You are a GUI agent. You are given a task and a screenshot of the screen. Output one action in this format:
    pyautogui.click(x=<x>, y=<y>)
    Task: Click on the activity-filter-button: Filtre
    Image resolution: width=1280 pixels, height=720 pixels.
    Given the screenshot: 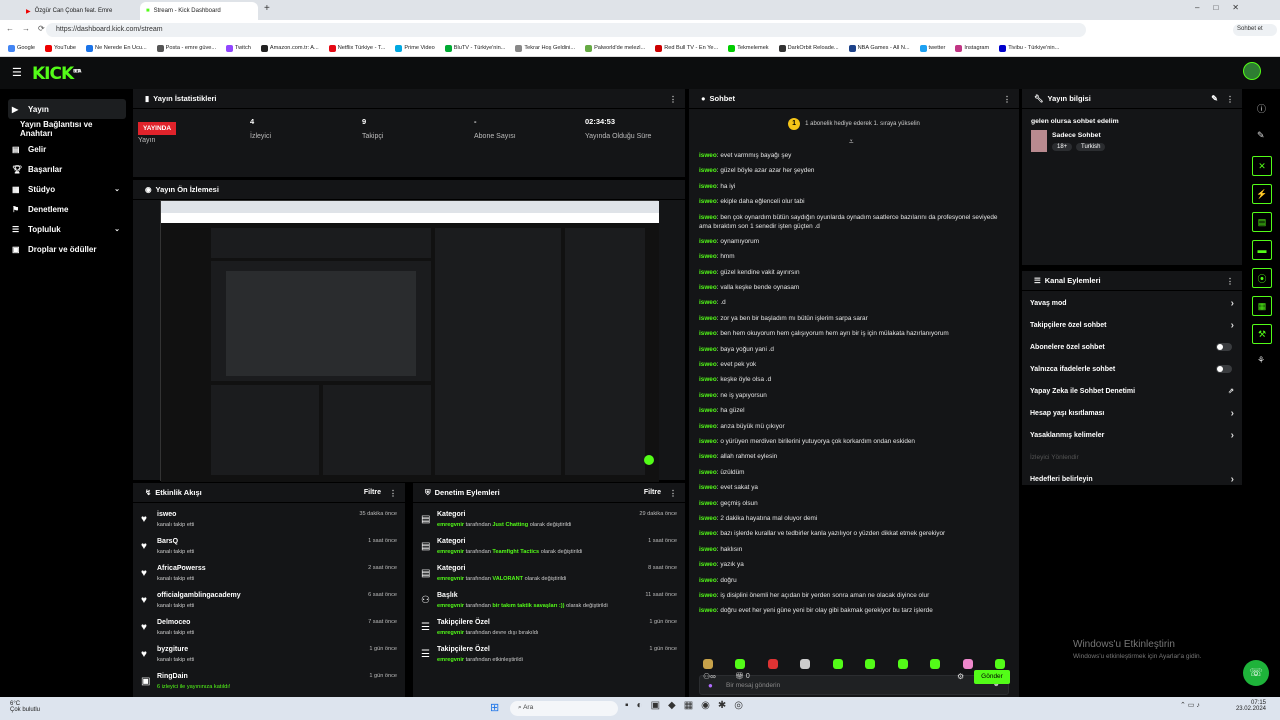 What is the action you would take?
    pyautogui.click(x=372, y=492)
    